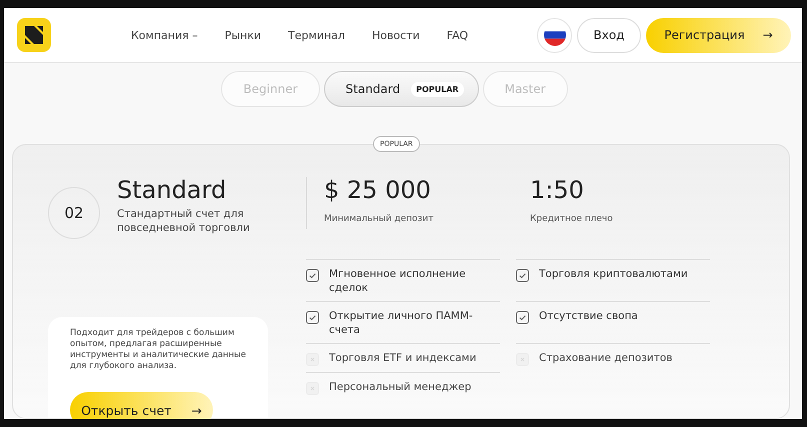 This screenshot has height=427, width=807. Describe the element at coordinates (614, 274) in the screenshot. I see `feature-label: Торговля криптовалютами` at that location.